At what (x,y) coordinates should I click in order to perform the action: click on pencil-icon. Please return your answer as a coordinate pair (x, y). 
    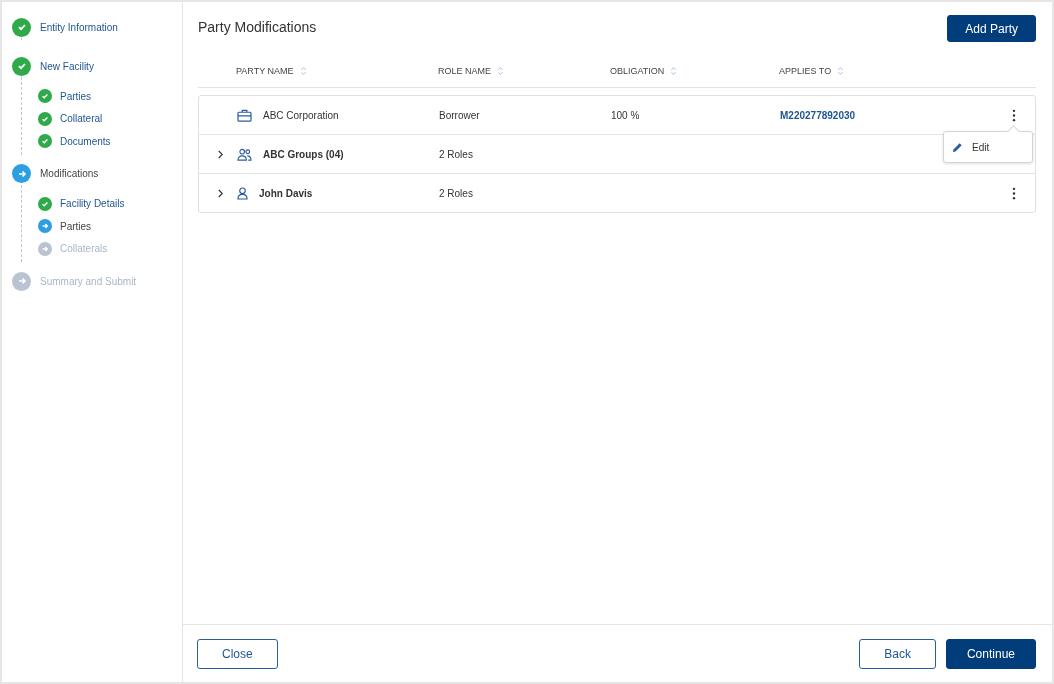
    Looking at the image, I should click on (957, 147).